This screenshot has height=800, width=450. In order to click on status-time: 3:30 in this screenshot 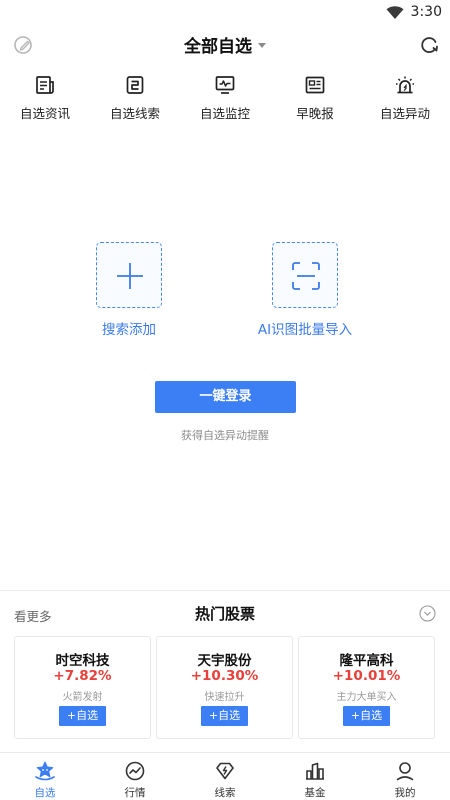, I will do `click(426, 12)`.